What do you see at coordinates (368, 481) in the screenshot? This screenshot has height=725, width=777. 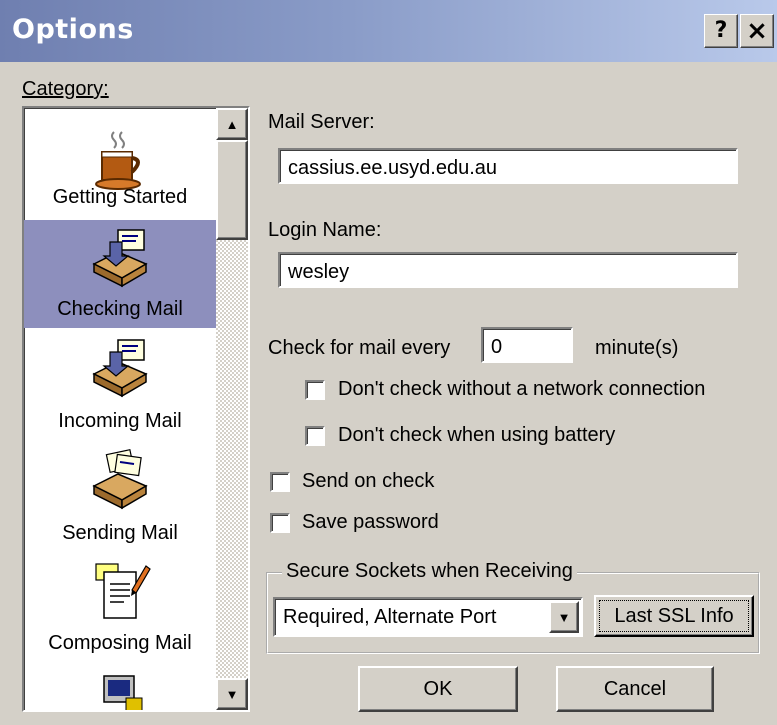 I see `send-on-check-label: Send on check` at bounding box center [368, 481].